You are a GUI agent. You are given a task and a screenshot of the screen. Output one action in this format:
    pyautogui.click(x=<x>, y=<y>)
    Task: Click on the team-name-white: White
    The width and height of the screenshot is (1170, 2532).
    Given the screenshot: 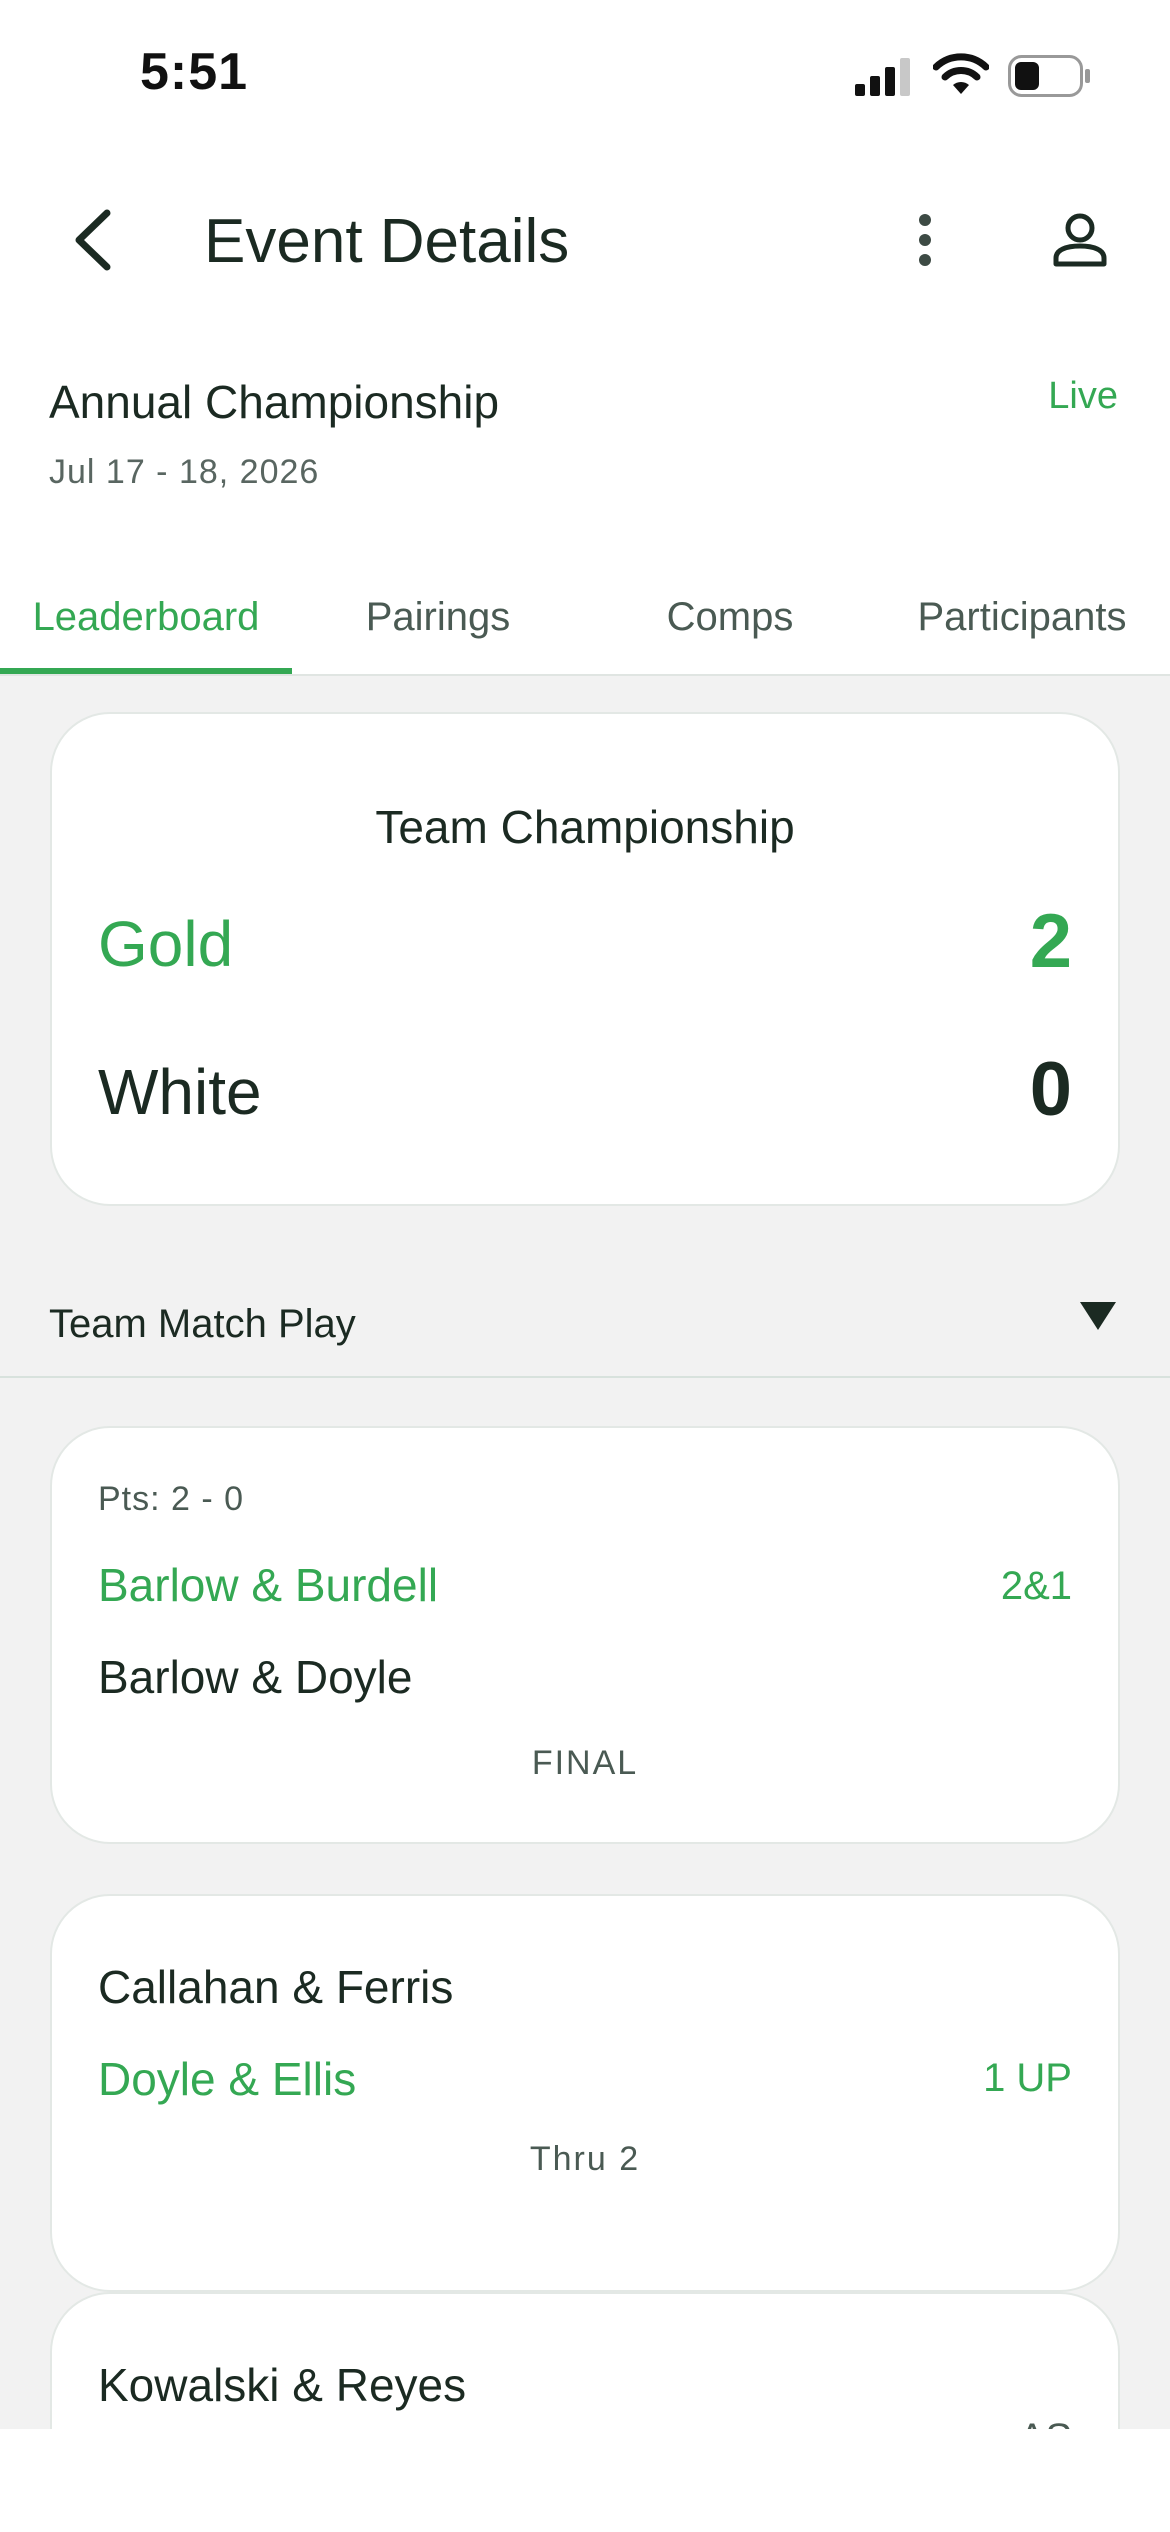 What is the action you would take?
    pyautogui.click(x=180, y=1092)
    